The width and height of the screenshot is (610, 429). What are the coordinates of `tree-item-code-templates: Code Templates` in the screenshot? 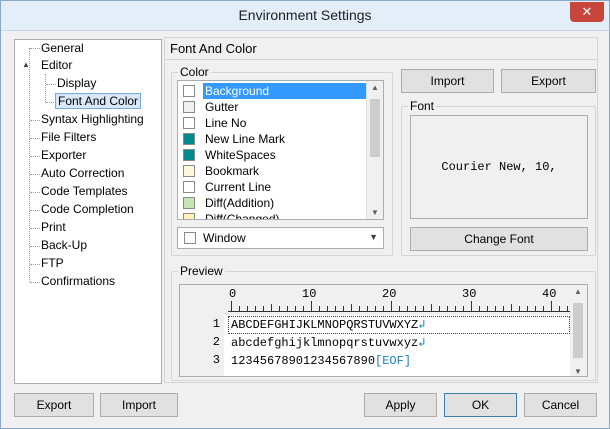 It's located at (84, 191).